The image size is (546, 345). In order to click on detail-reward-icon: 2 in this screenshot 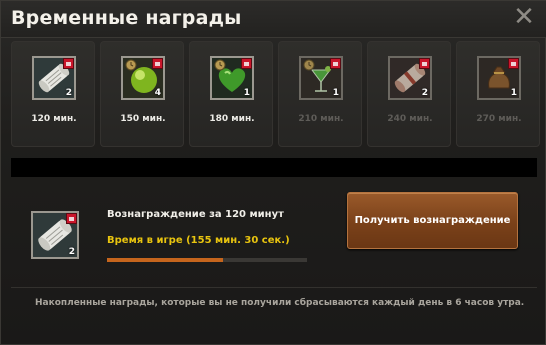, I will do `click(55, 235)`.